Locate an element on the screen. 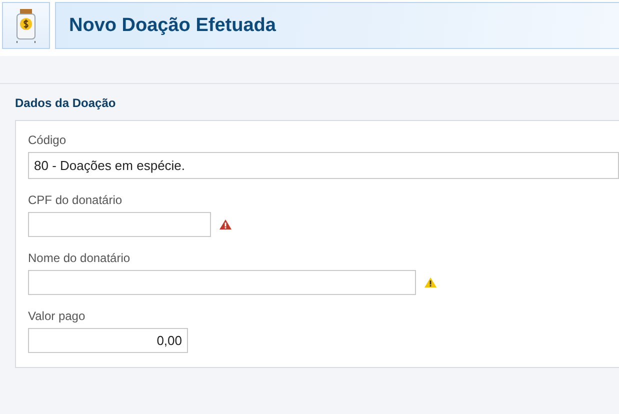 The image size is (619, 414). field-label: Valor pago is located at coordinates (57, 316).